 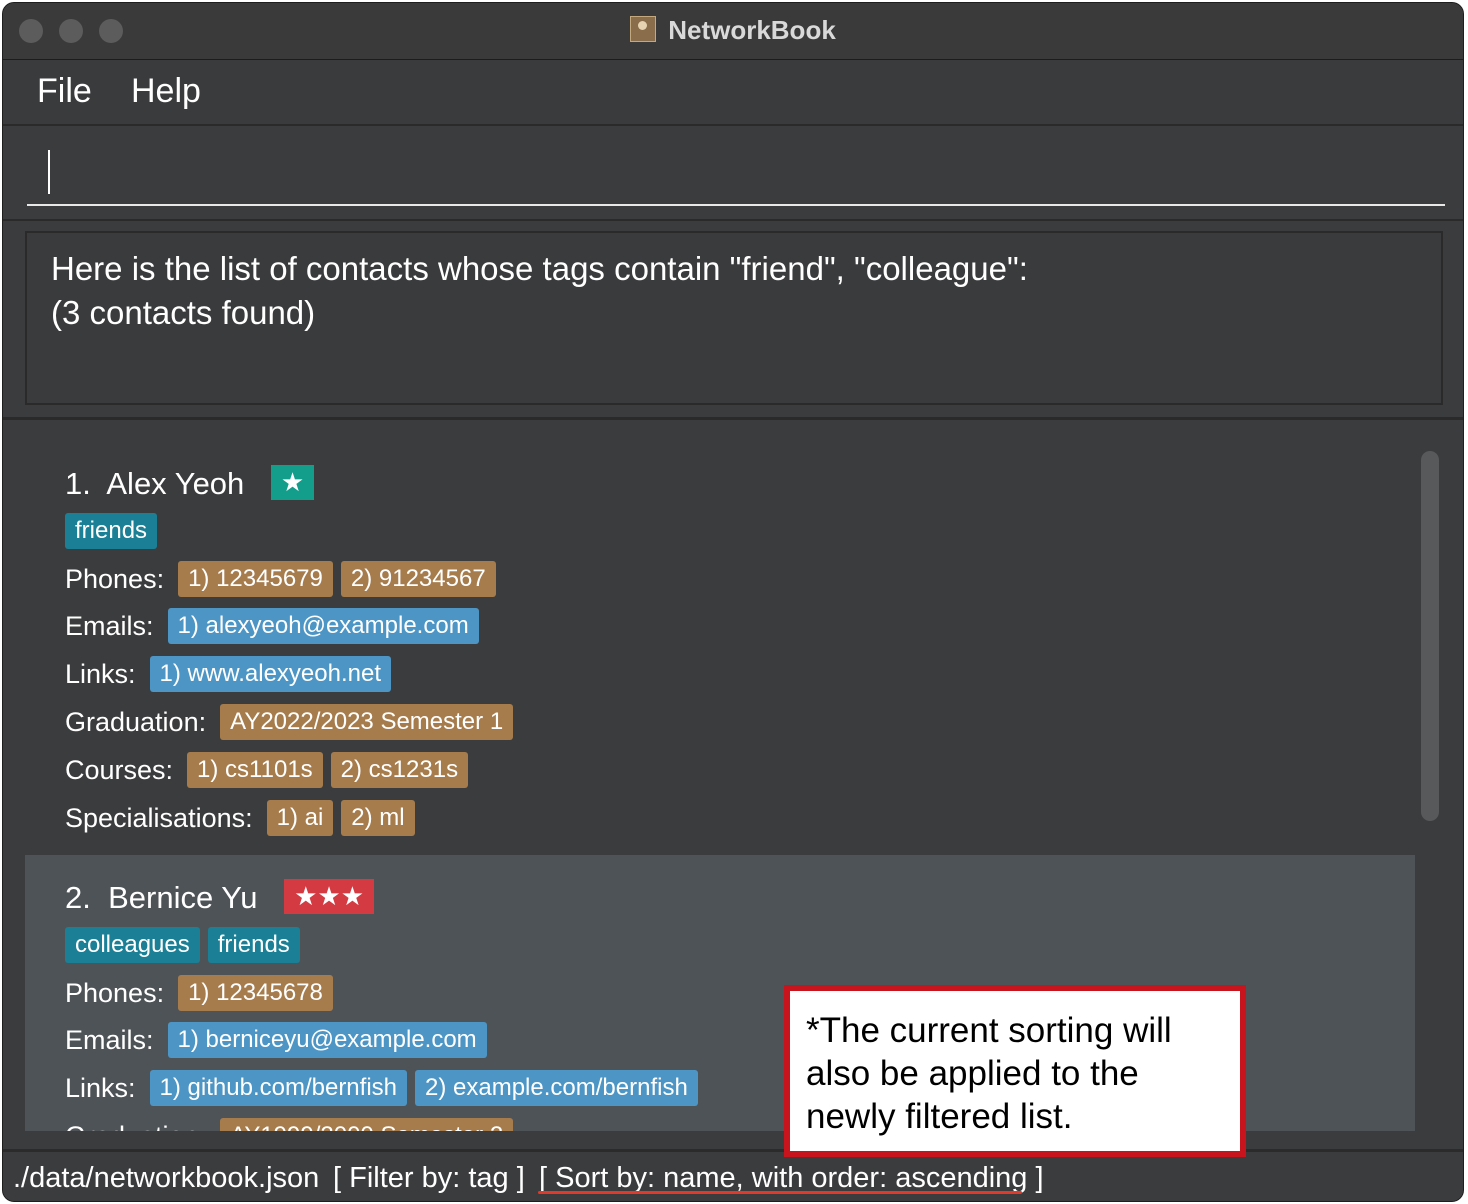 What do you see at coordinates (939, 1116) in the screenshot?
I see `annotation-line-3: newly filtered list.` at bounding box center [939, 1116].